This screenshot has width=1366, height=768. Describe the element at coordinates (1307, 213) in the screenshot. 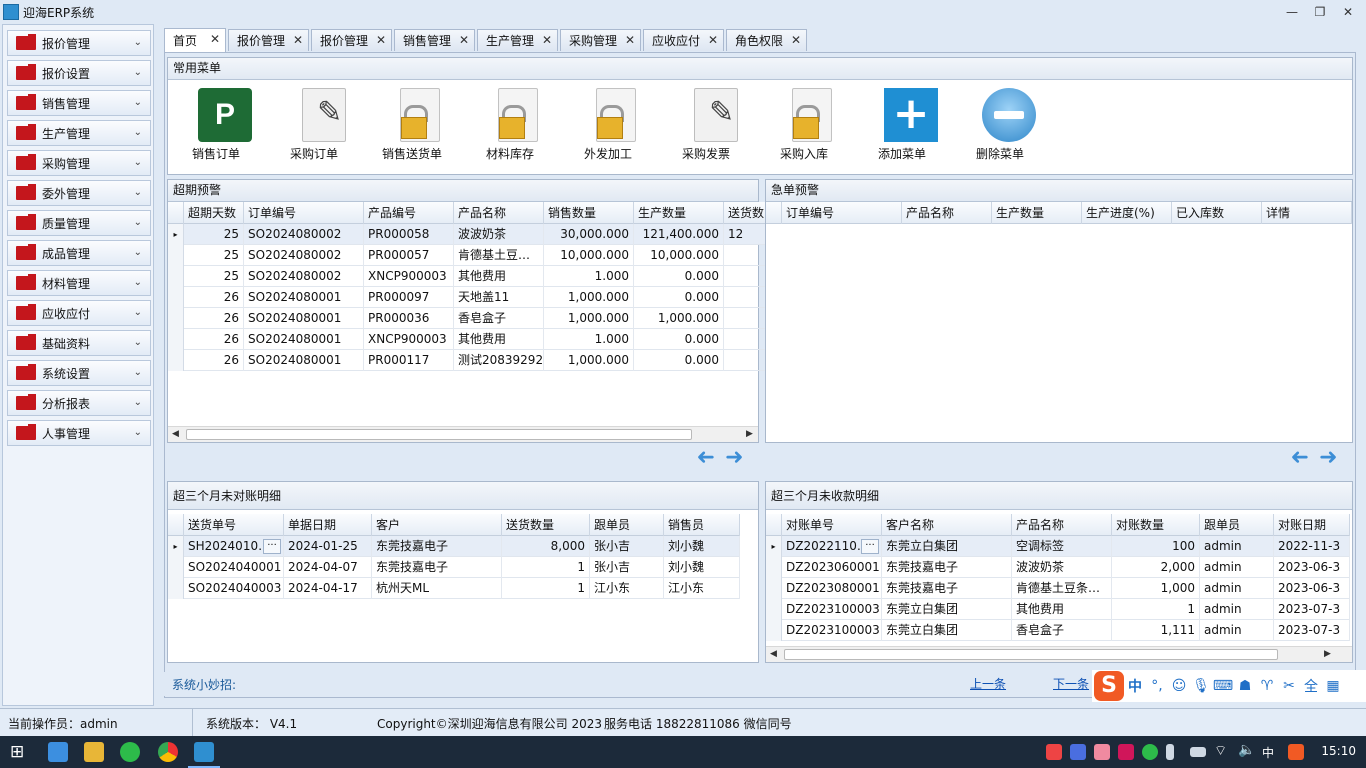

I see `column-header: 详情` at that location.